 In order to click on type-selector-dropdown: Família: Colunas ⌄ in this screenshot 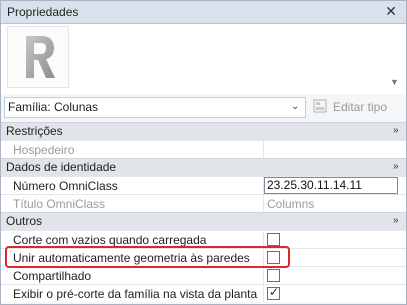, I will do `click(155, 107)`.